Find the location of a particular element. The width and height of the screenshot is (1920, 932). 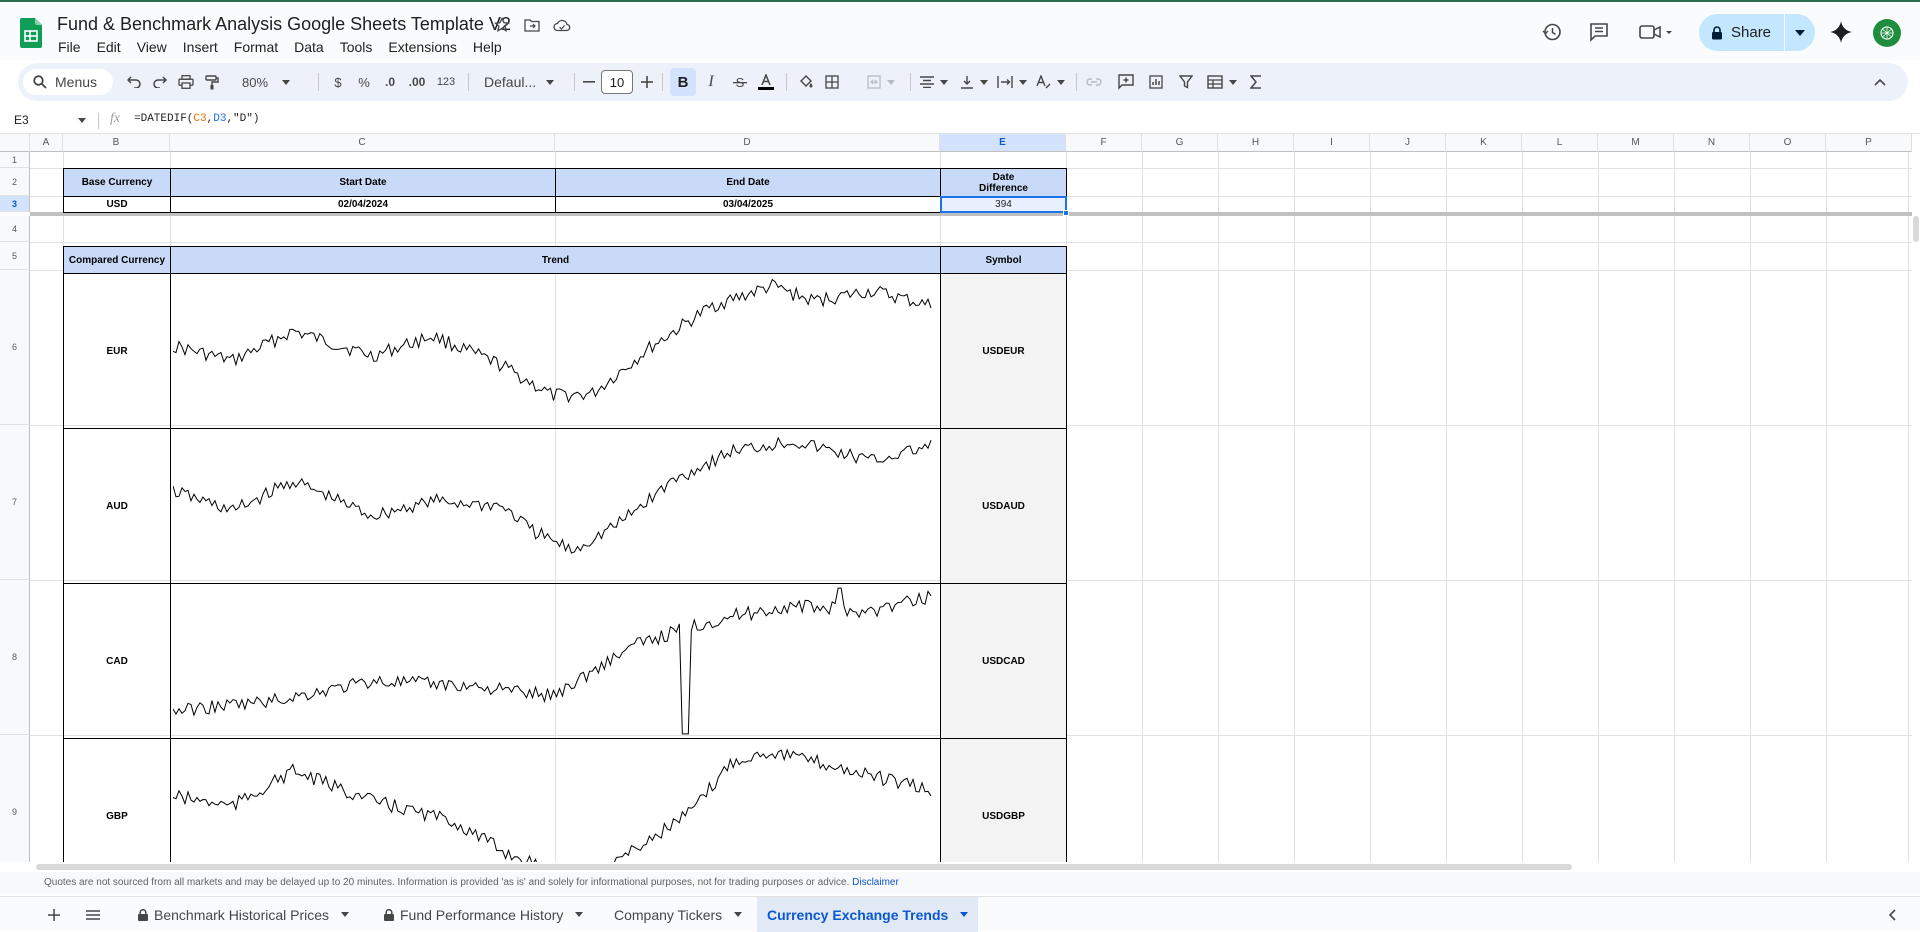

row-header-3: 3 is located at coordinates (15, 204).